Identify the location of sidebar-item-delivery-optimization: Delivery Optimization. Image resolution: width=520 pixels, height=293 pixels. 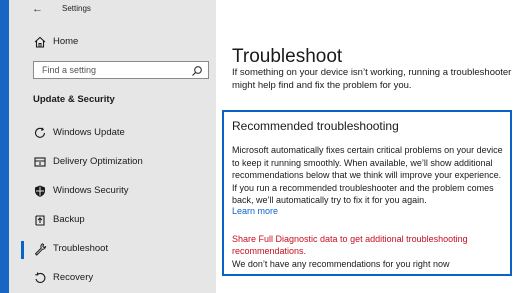
(112, 163).